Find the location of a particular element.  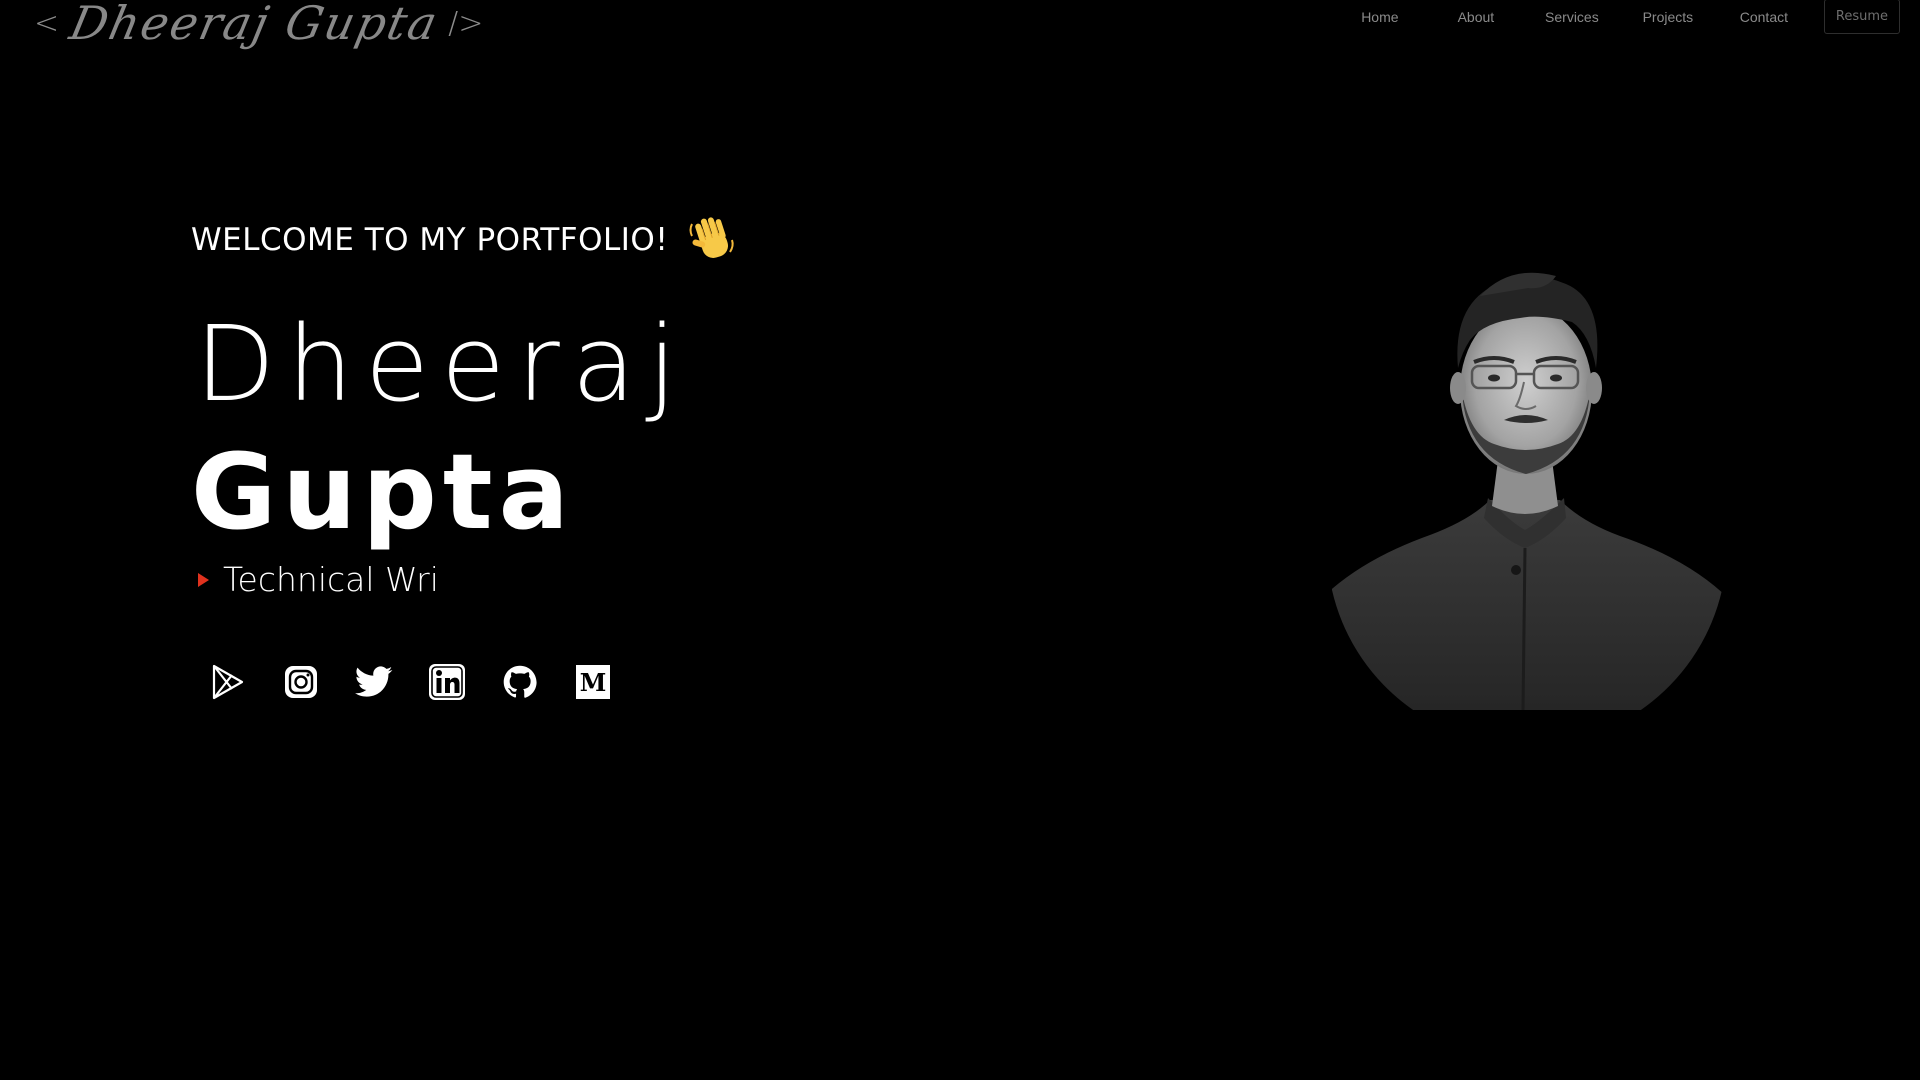

last-name: Gupta is located at coordinates (383, 492).